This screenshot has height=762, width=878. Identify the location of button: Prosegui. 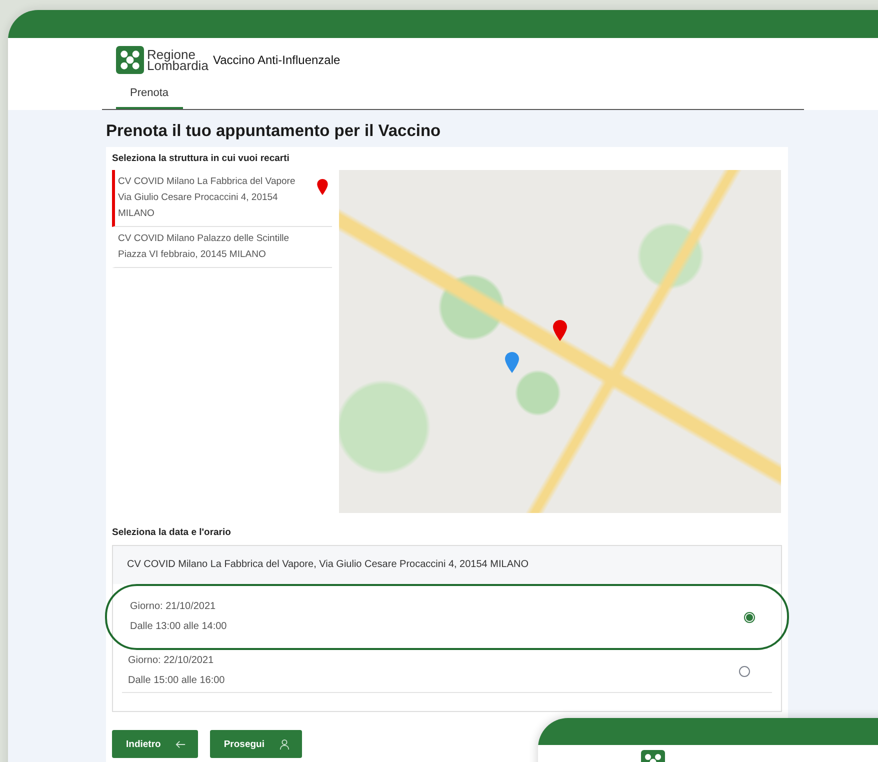
(256, 744).